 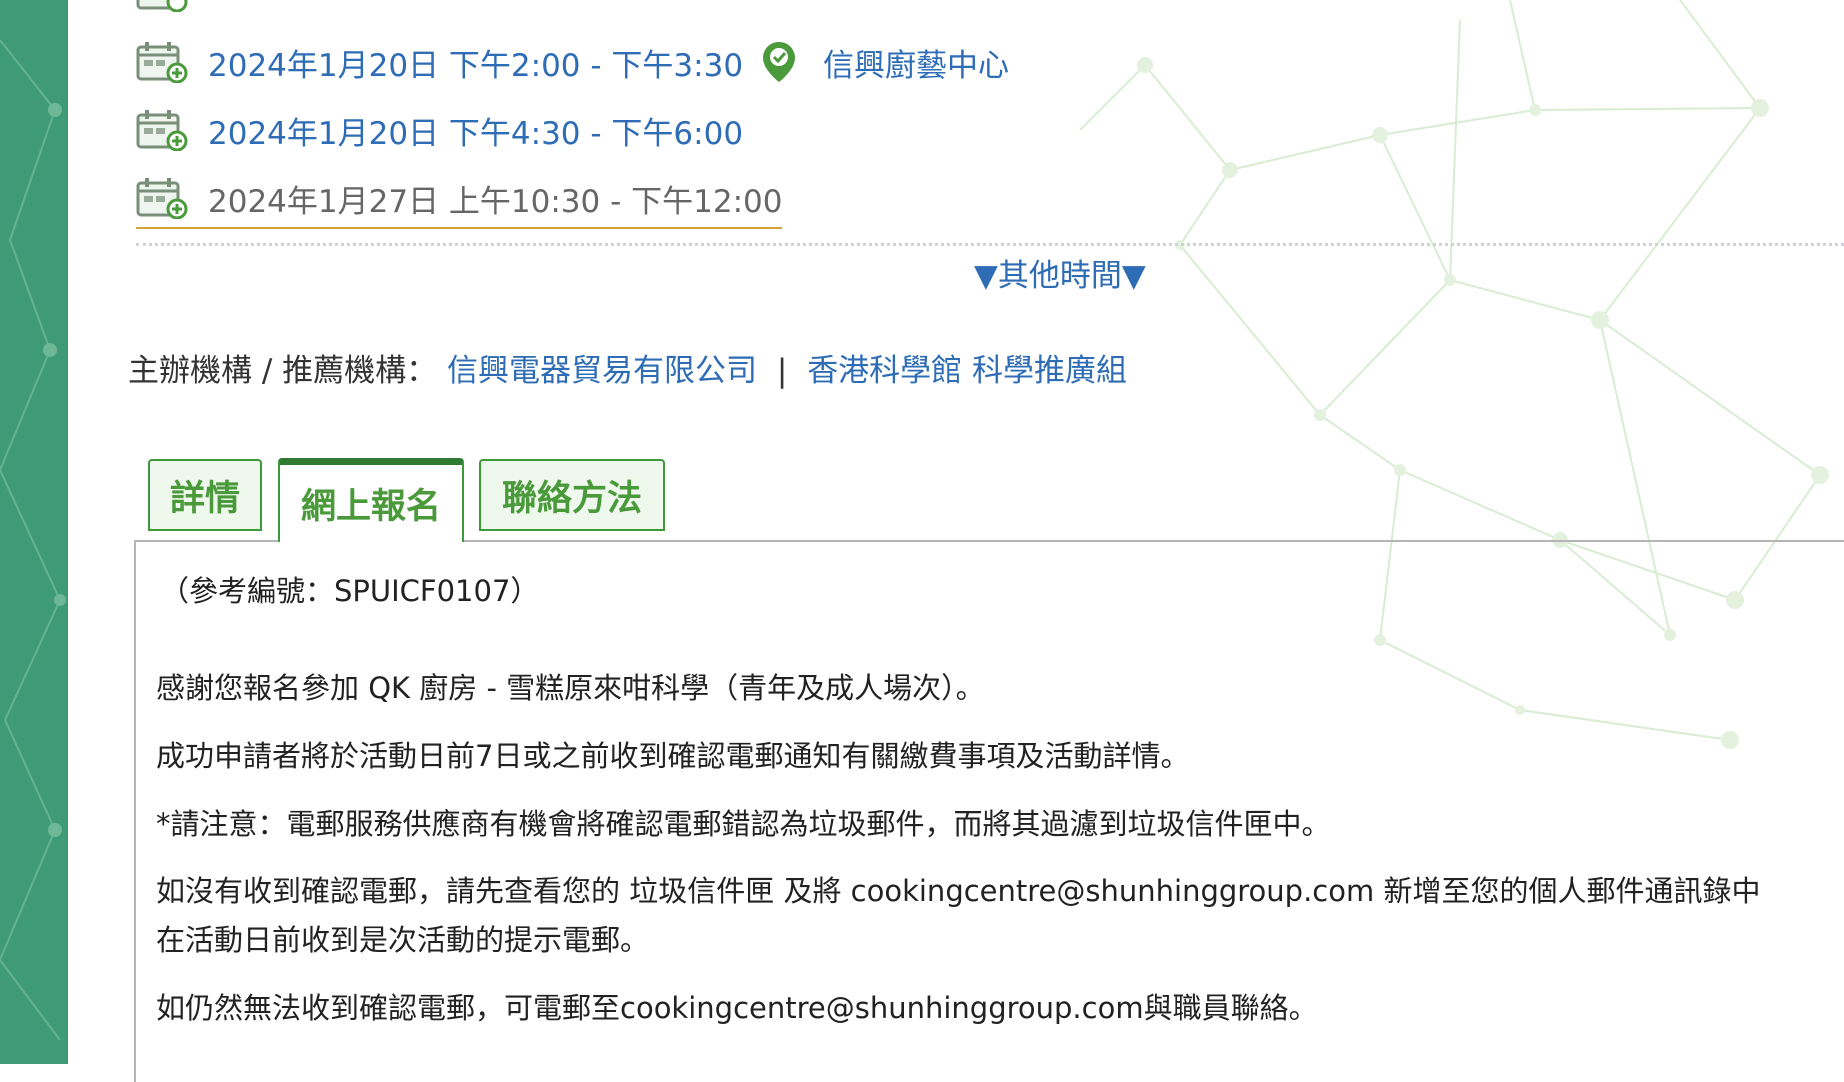 What do you see at coordinates (403, 940) in the screenshot?
I see `content-line-reminder: 在活動日前收到是次活動的提示電郵。` at bounding box center [403, 940].